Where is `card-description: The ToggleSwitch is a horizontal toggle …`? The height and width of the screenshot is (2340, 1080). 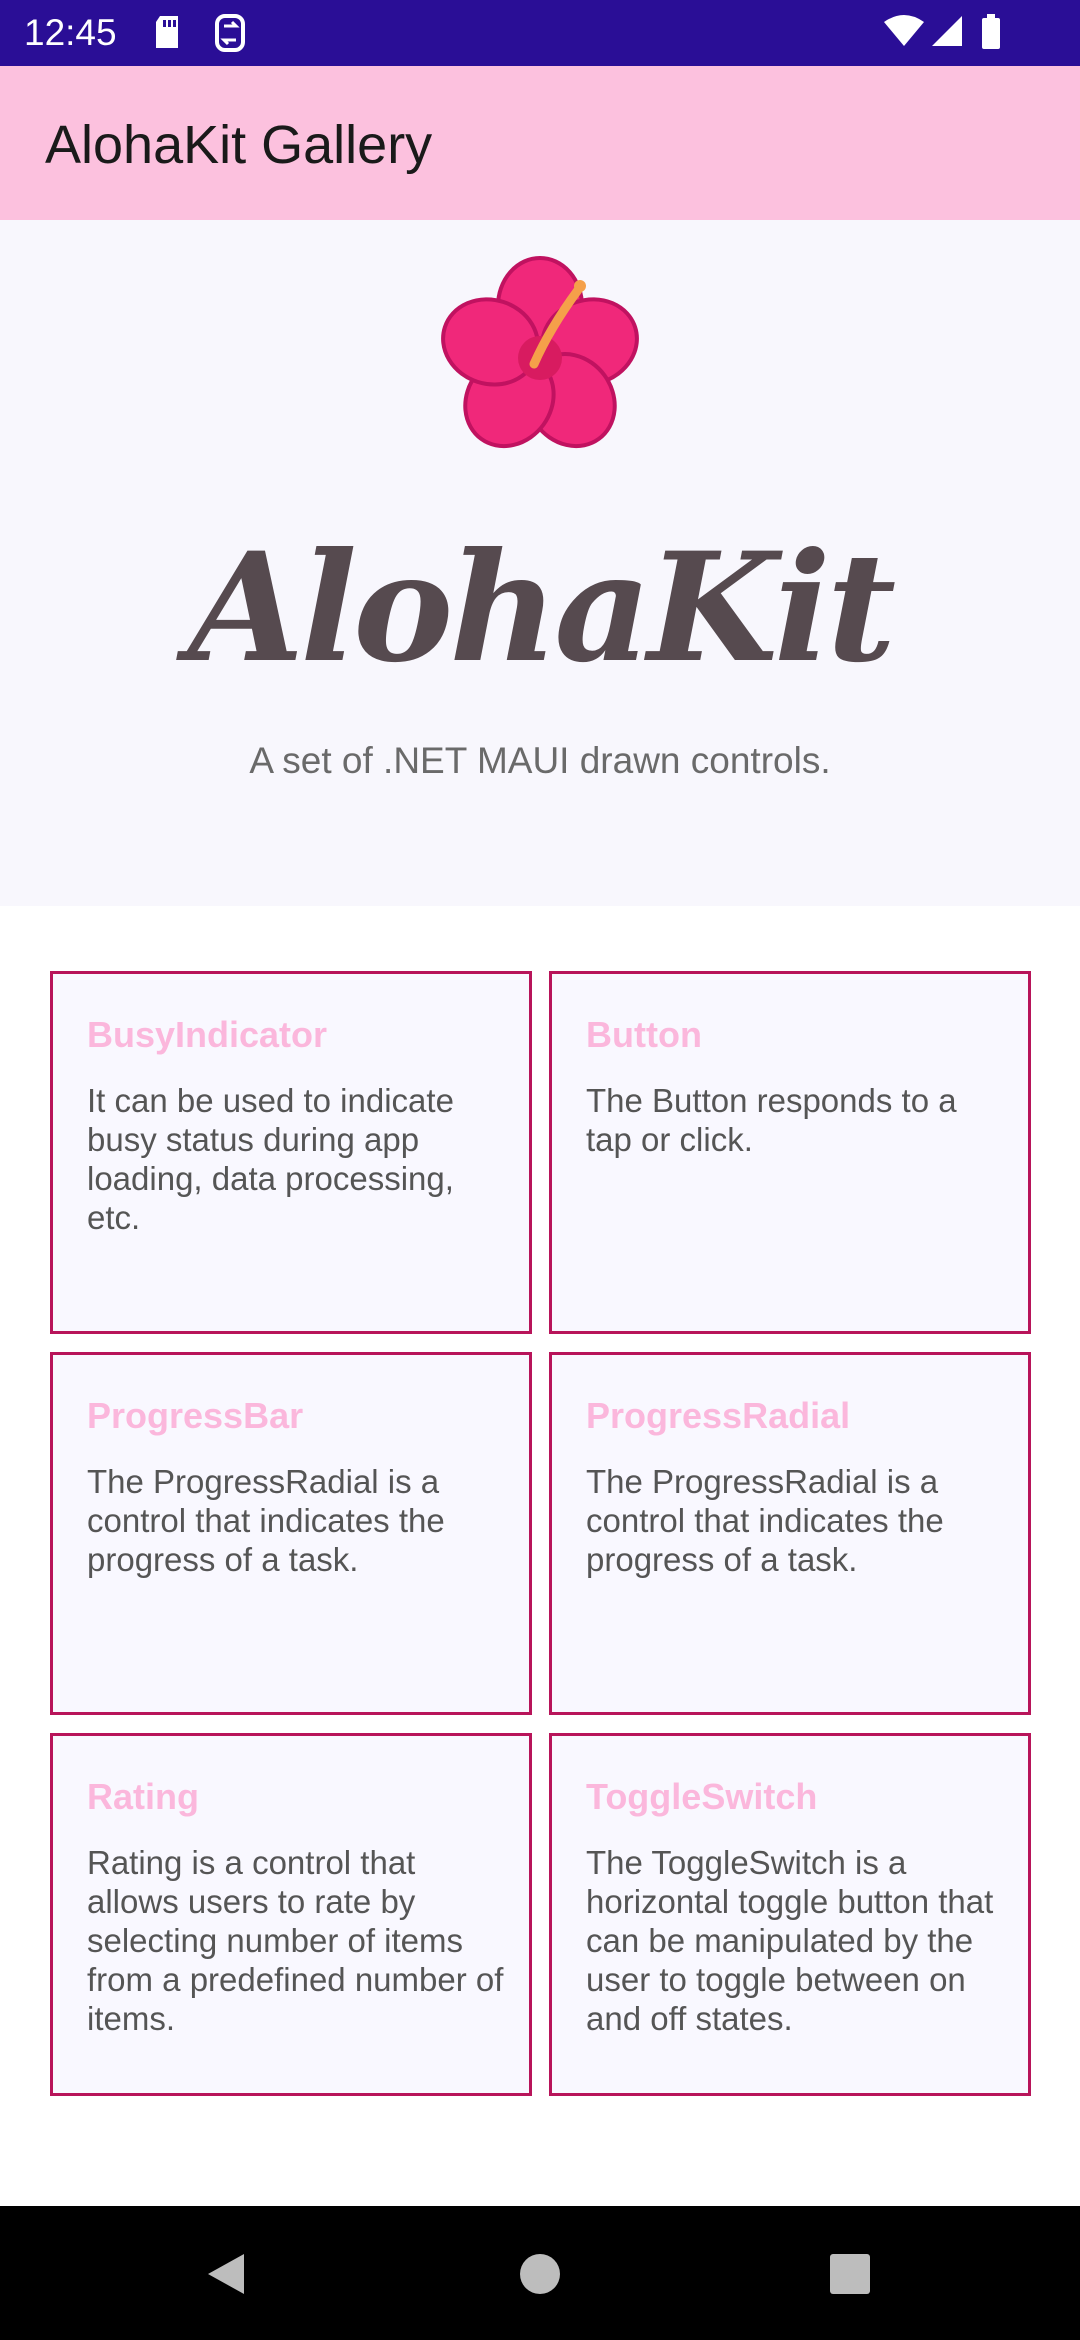 card-description: The ToggleSwitch is a horizontal toggle … is located at coordinates (790, 1940).